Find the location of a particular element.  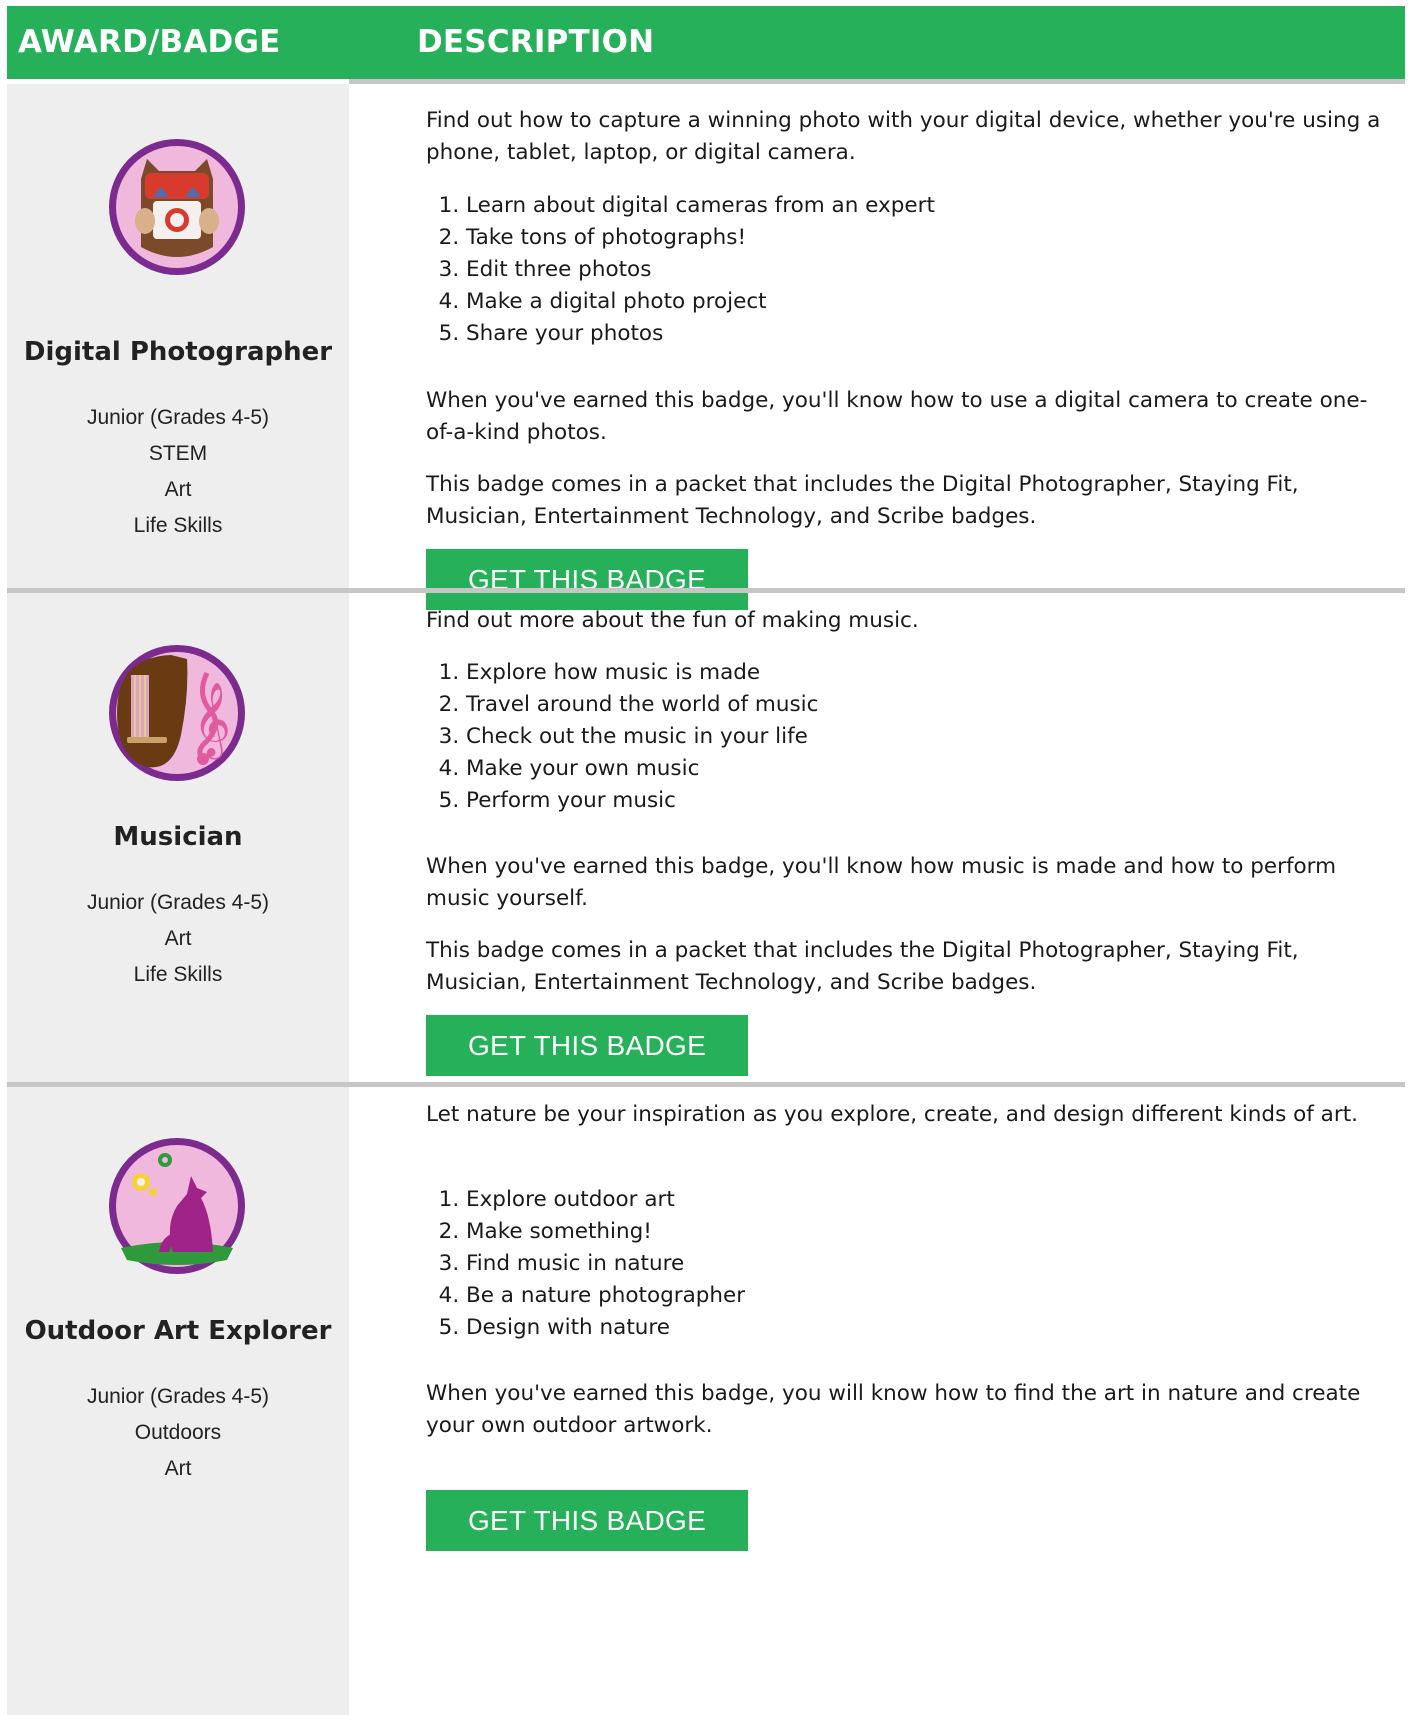

badge-category: Outdoors is located at coordinates (178, 1432).